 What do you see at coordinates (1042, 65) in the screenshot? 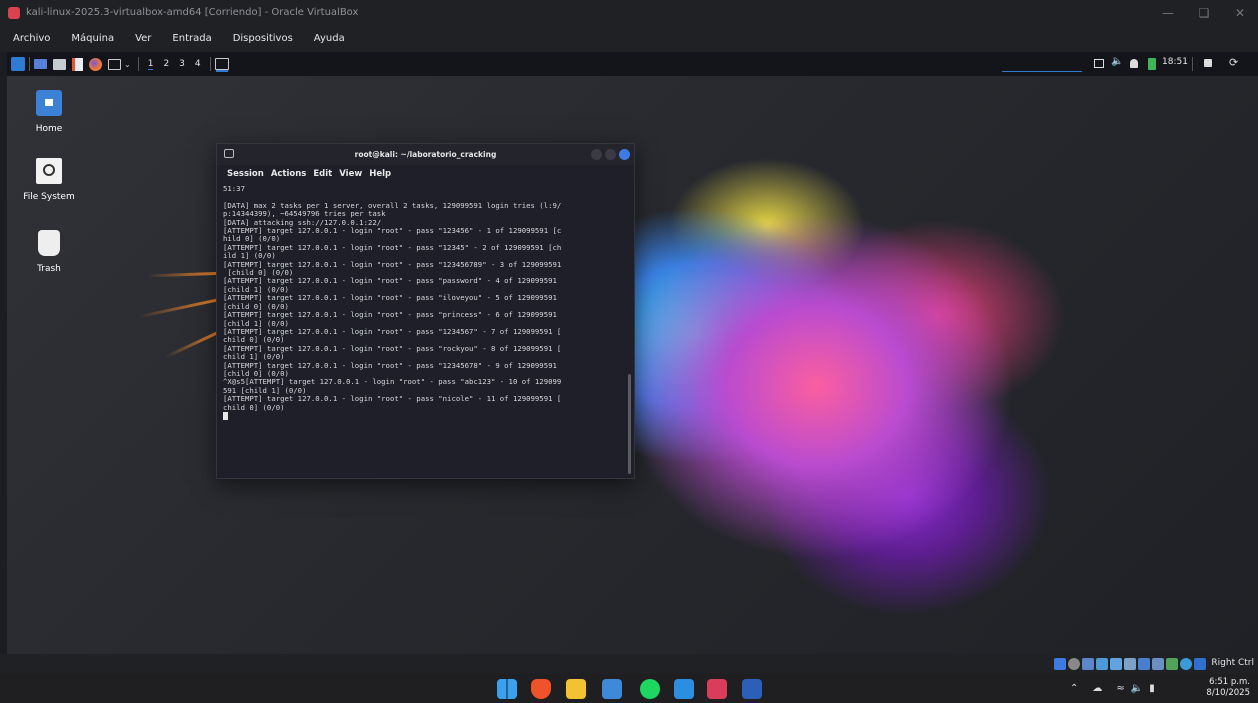
I see `cpu-graph` at bounding box center [1042, 65].